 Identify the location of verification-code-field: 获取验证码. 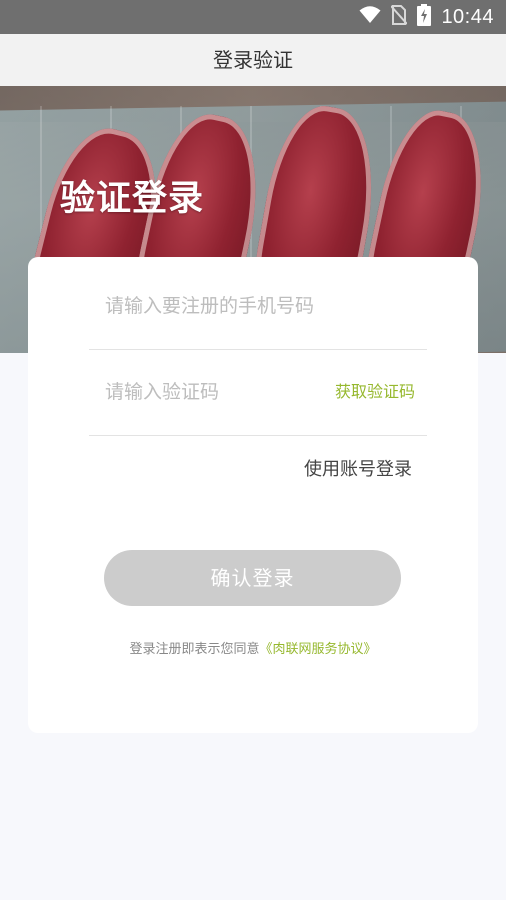
(258, 392).